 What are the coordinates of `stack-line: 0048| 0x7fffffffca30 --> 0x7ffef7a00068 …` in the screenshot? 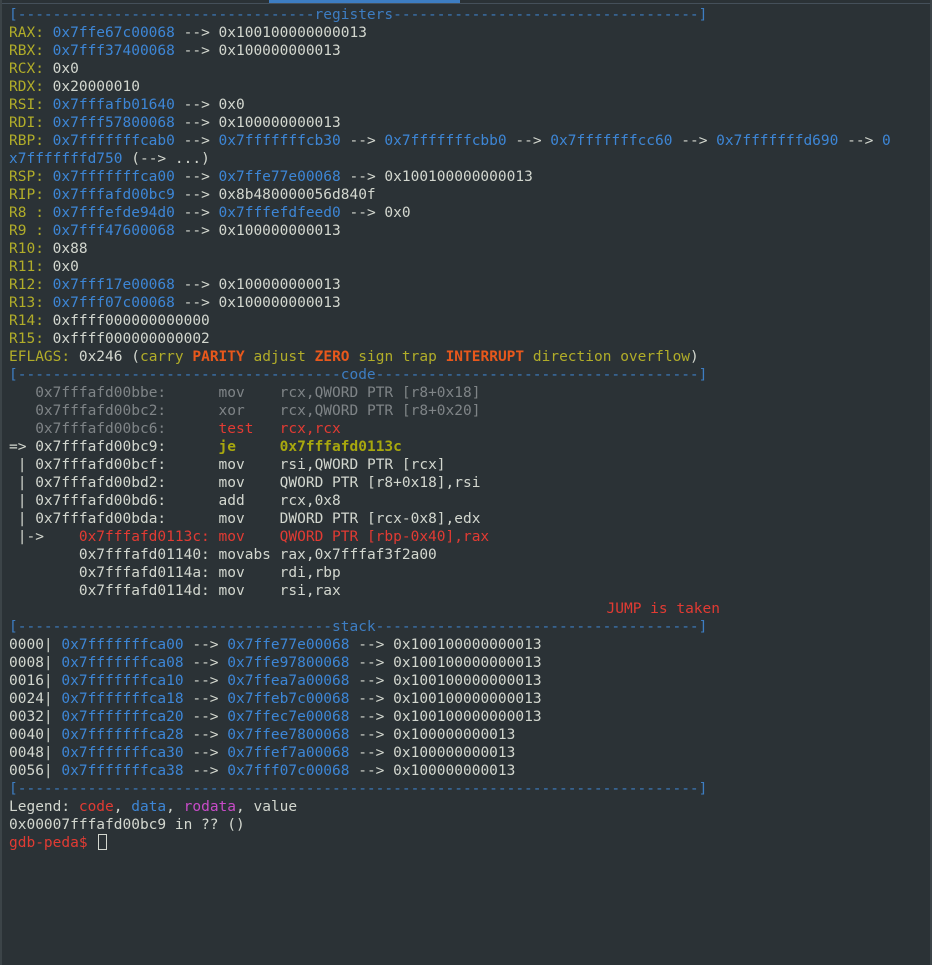 It's located at (450, 753).